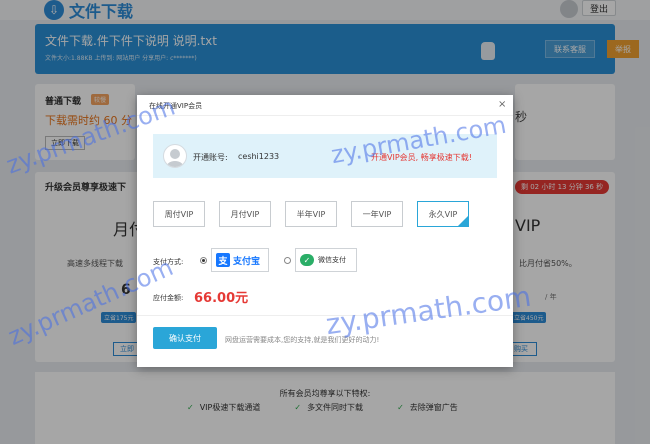  What do you see at coordinates (210, 157) in the screenshot?
I see `account-label: 开通账号:` at bounding box center [210, 157].